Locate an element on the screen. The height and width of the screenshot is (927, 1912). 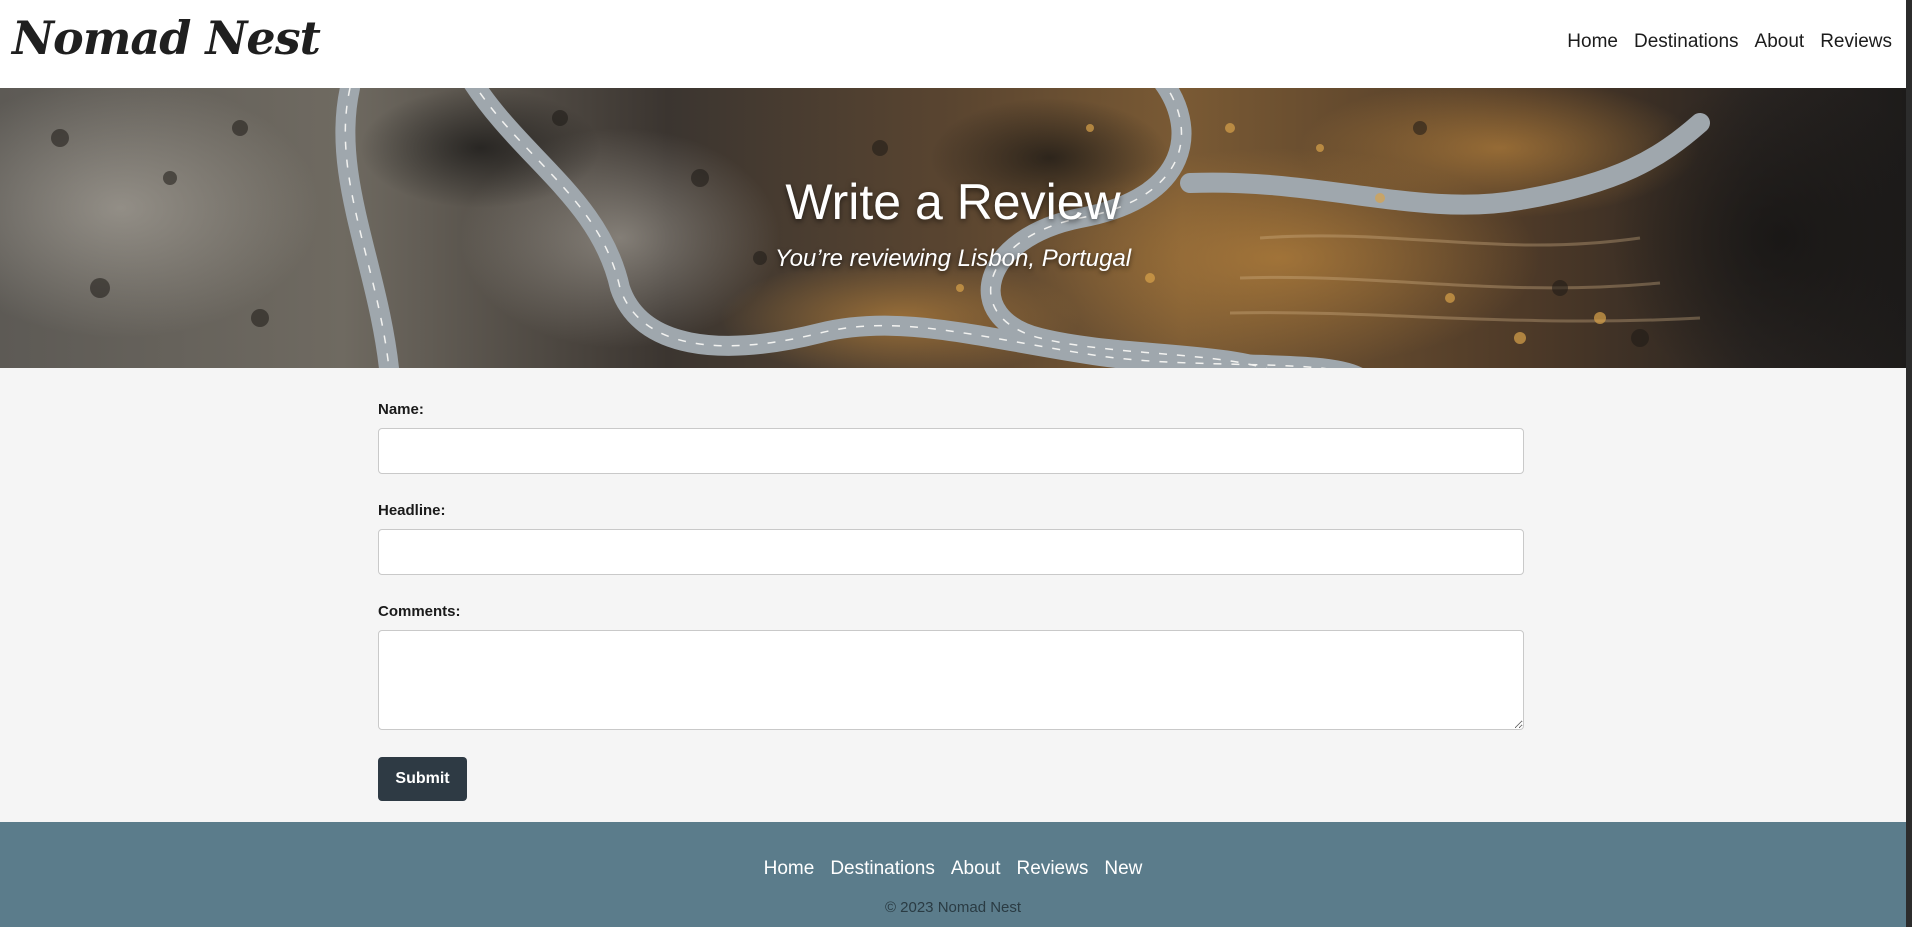
nav-link-destinations: Destinations is located at coordinates (1686, 42).